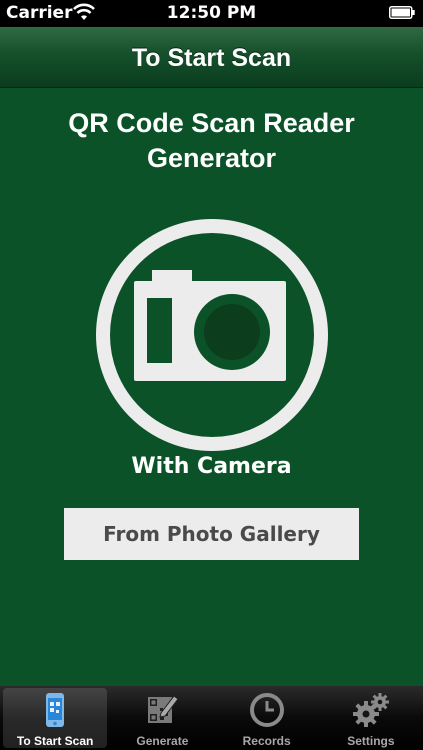 Image resolution: width=423 pixels, height=750 pixels. I want to click on tab-label: Records, so click(266, 741).